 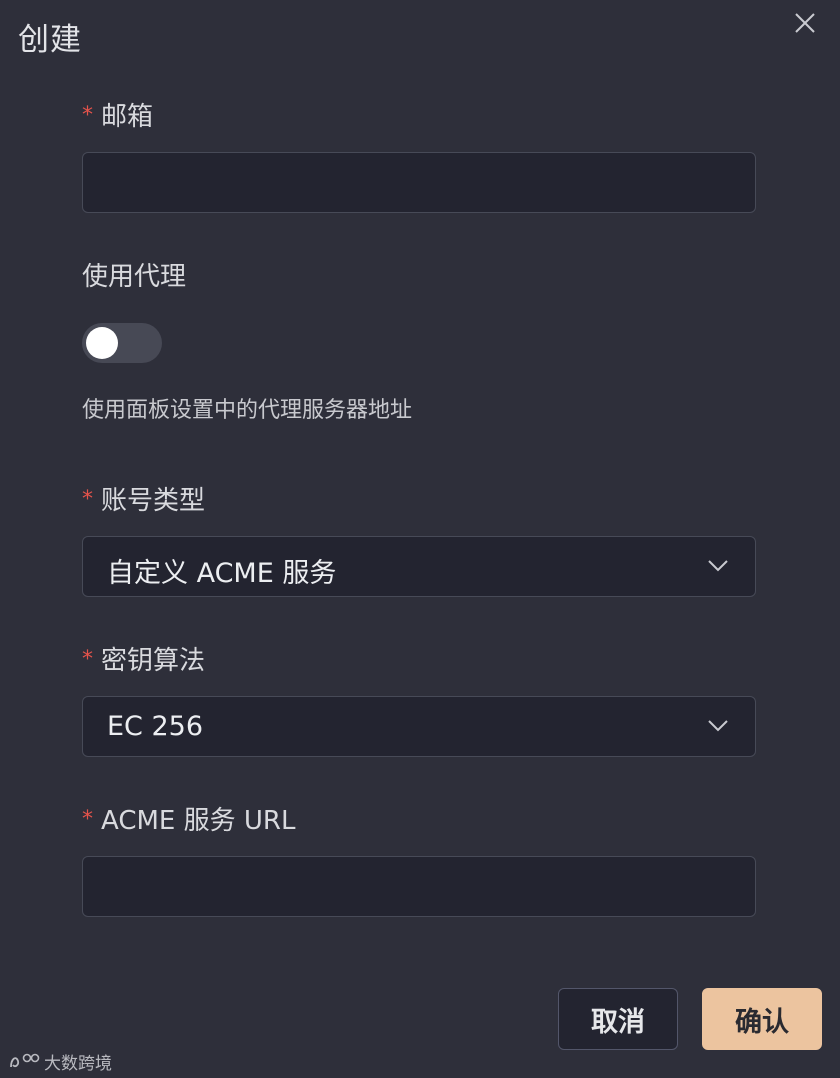 What do you see at coordinates (618, 1019) in the screenshot?
I see `cancel-button: 取消` at bounding box center [618, 1019].